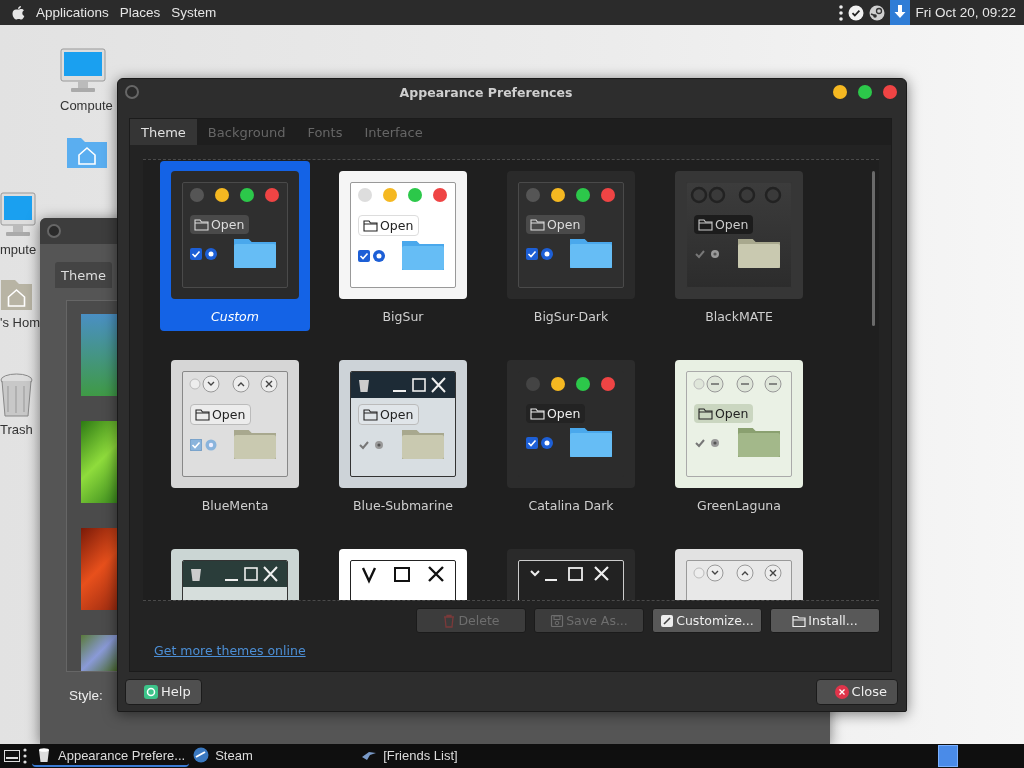 The height and width of the screenshot is (768, 1024). Describe the element at coordinates (856, 691) in the screenshot. I see `close-button: Close` at that location.